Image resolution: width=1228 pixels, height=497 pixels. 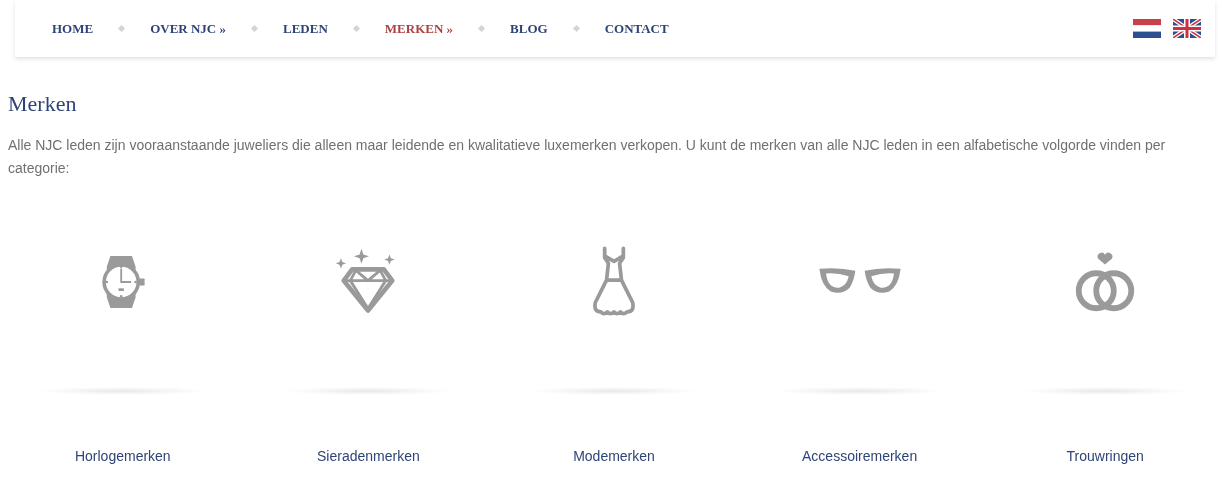 I want to click on nav-link: CONTACT, so click(x=636, y=28).